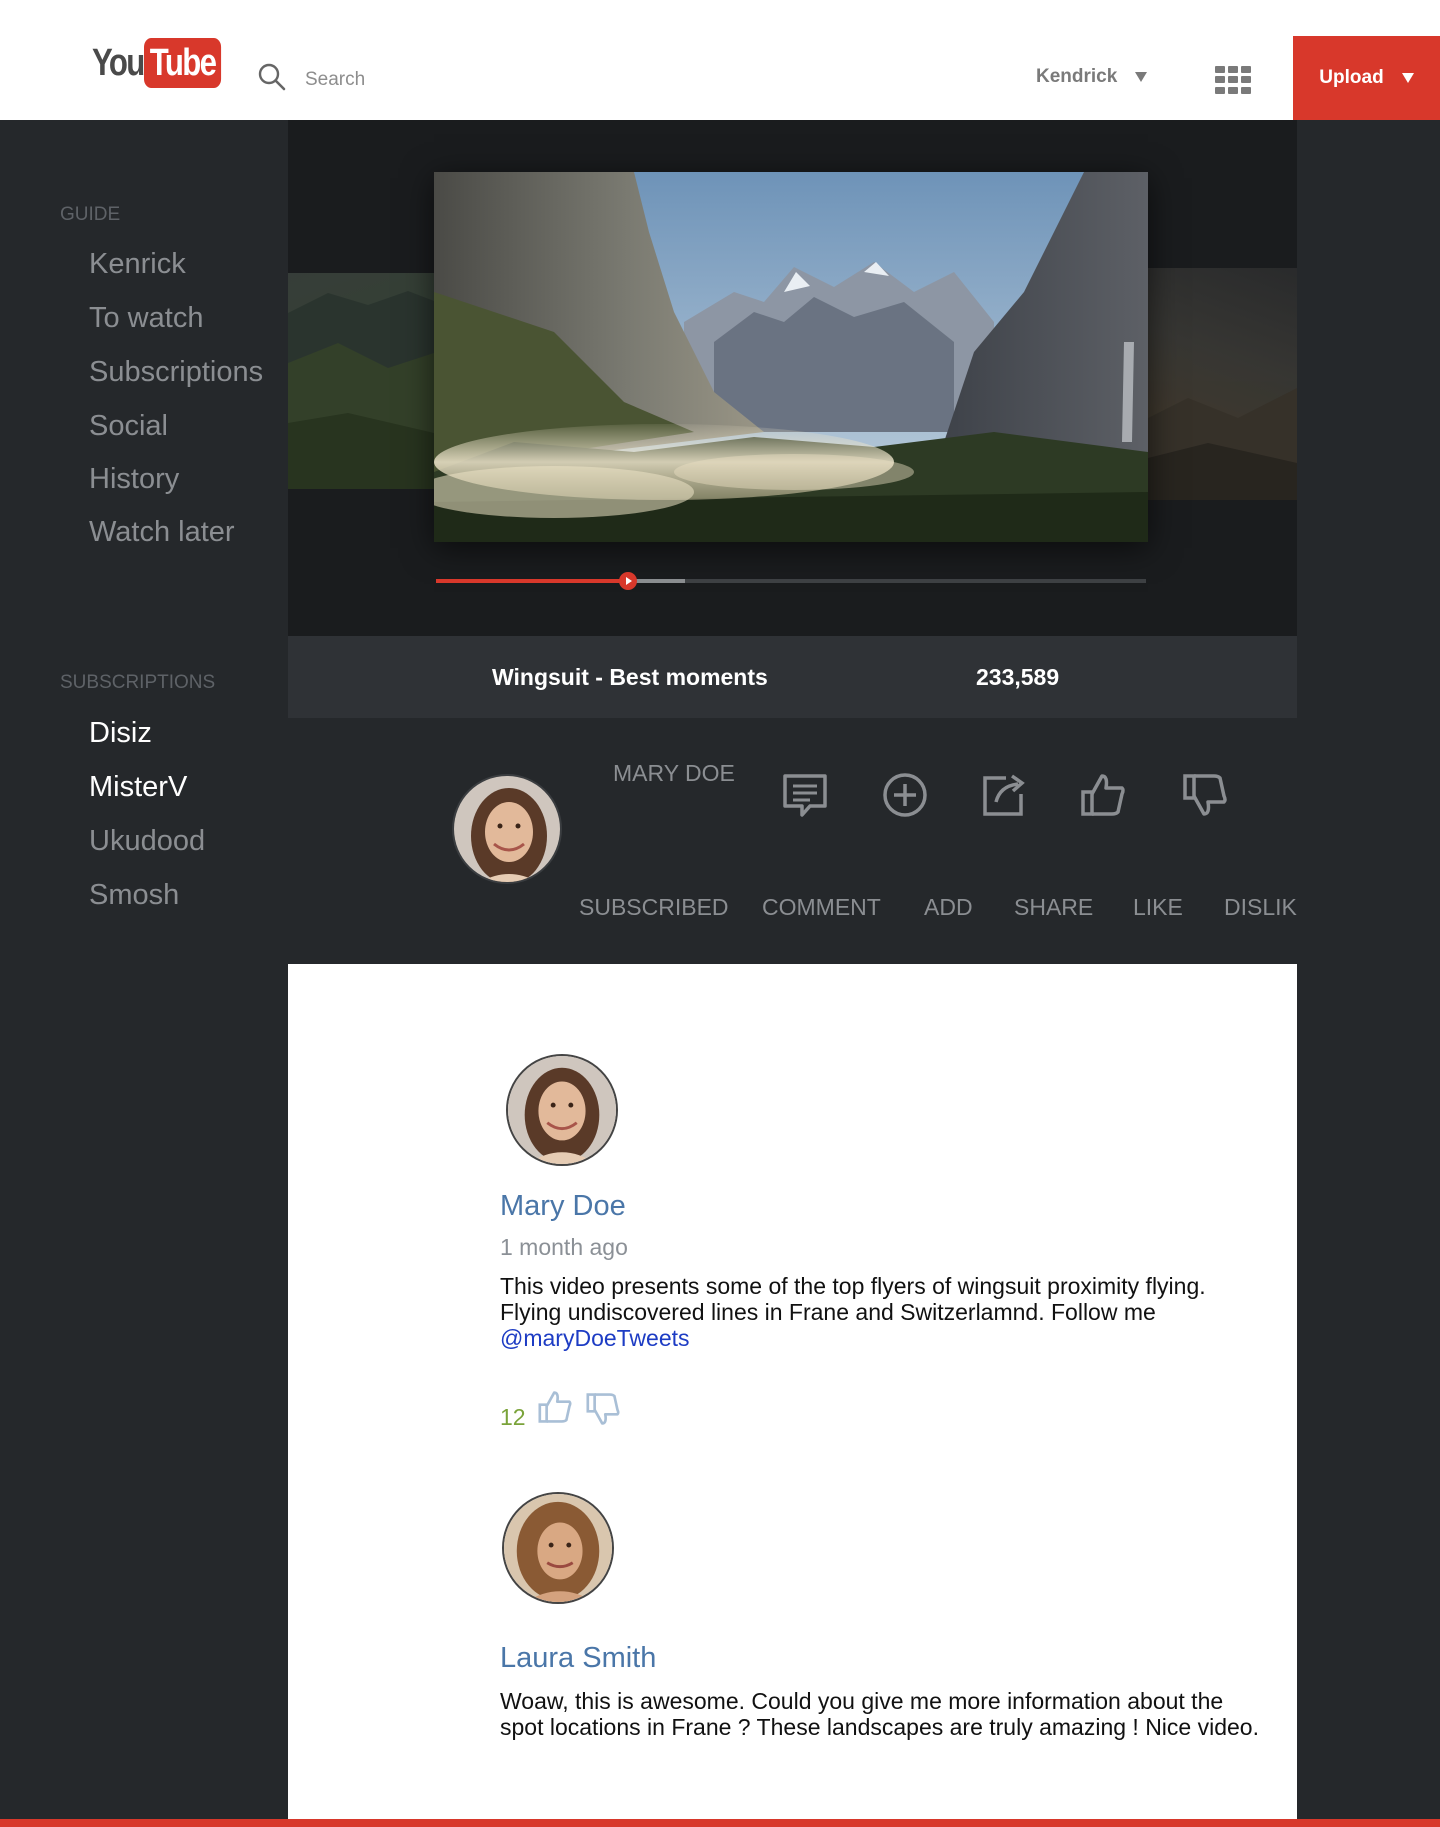 This screenshot has width=1440, height=1827. What do you see at coordinates (120, 733) in the screenshot?
I see `sidebar-sub-disiz: Disiz` at bounding box center [120, 733].